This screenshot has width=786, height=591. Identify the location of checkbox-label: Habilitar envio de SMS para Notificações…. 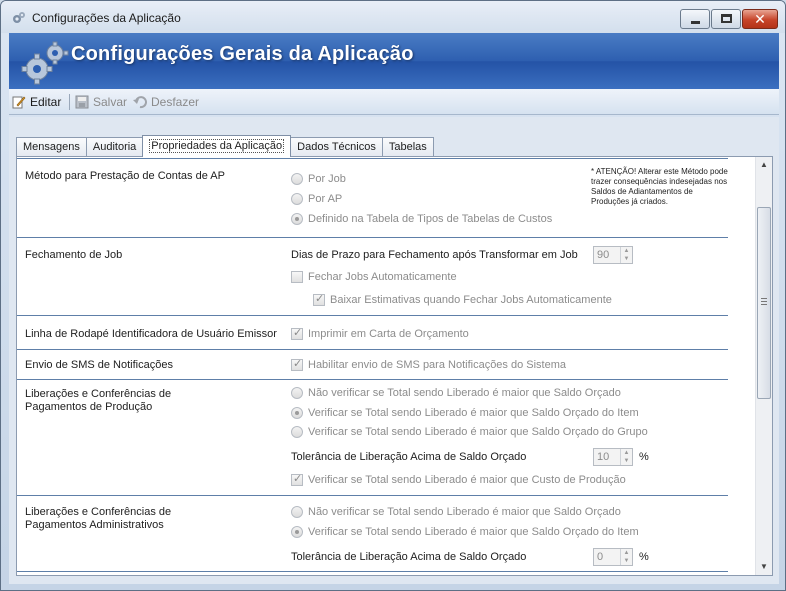
(437, 365).